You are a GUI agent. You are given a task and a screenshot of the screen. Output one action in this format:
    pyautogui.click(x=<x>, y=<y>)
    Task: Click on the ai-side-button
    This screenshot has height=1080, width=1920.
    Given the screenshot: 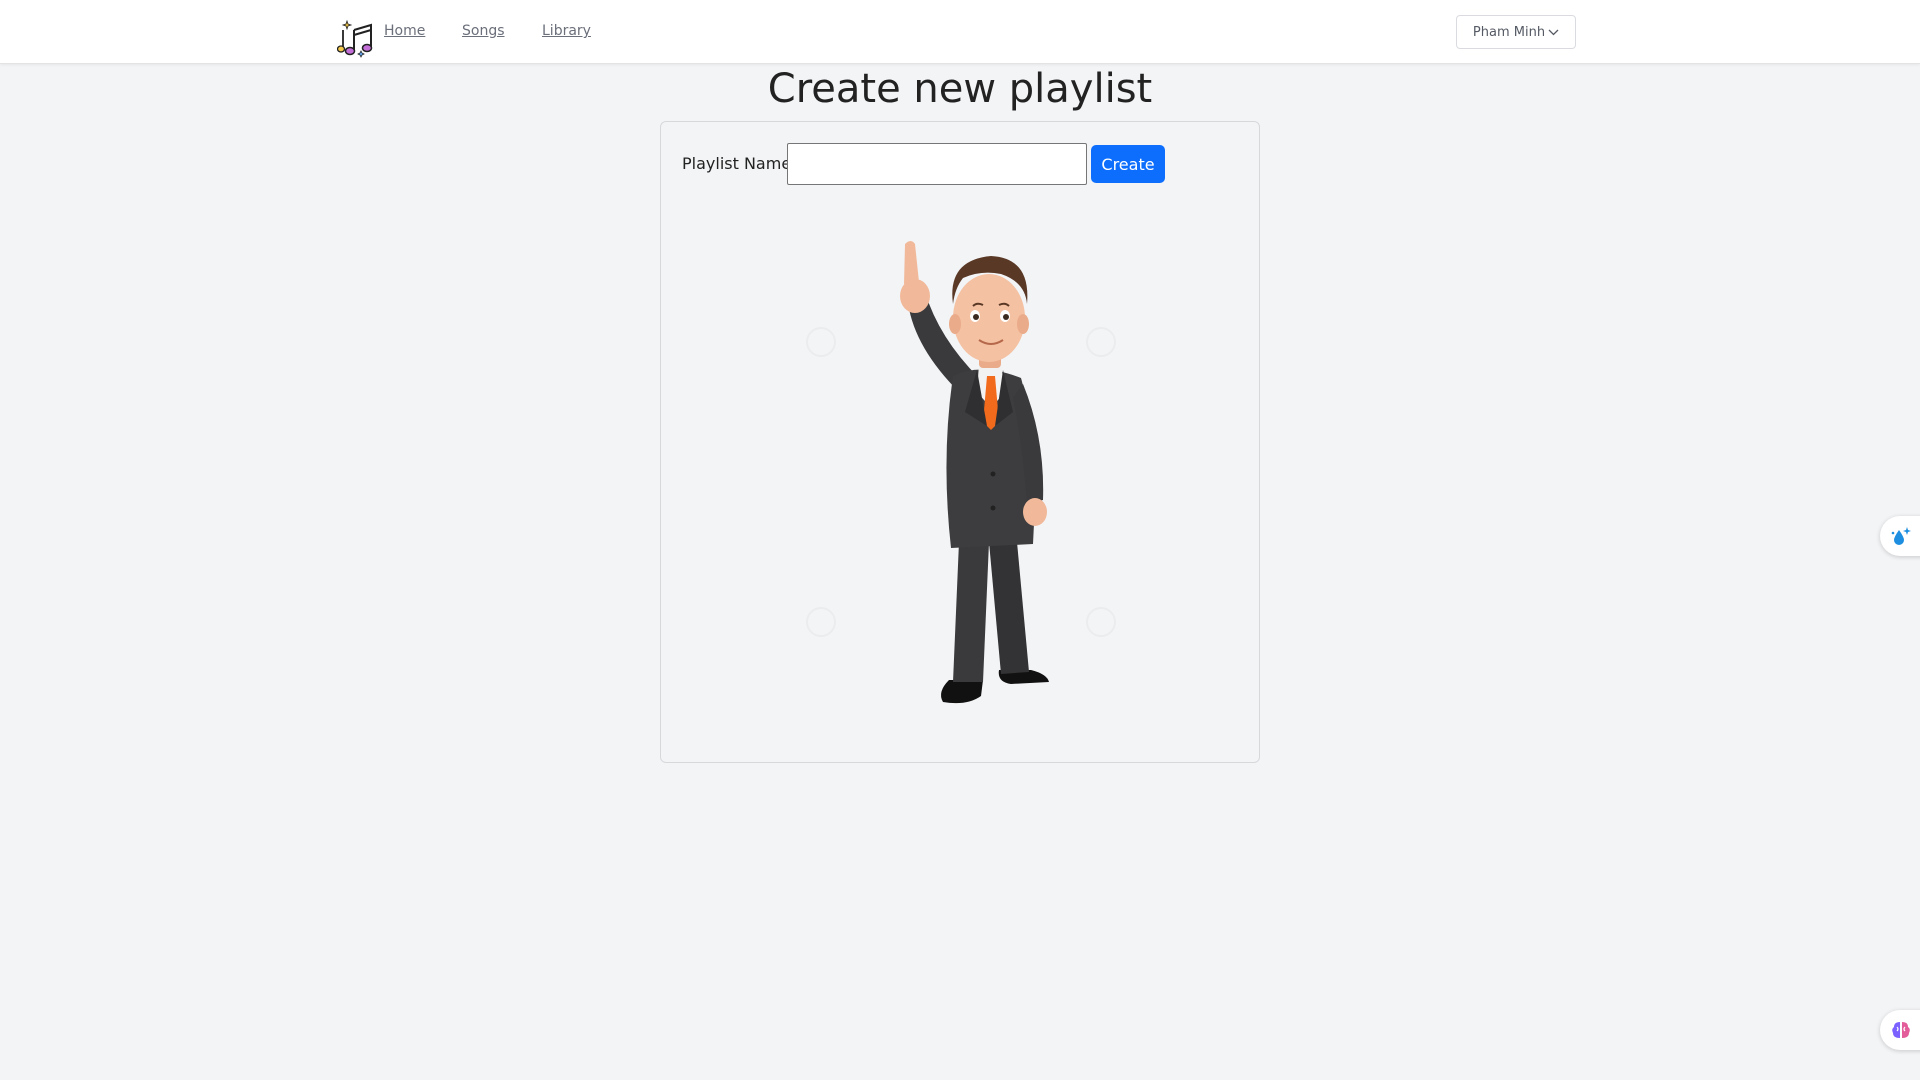 What is the action you would take?
    pyautogui.click(x=1900, y=1030)
    